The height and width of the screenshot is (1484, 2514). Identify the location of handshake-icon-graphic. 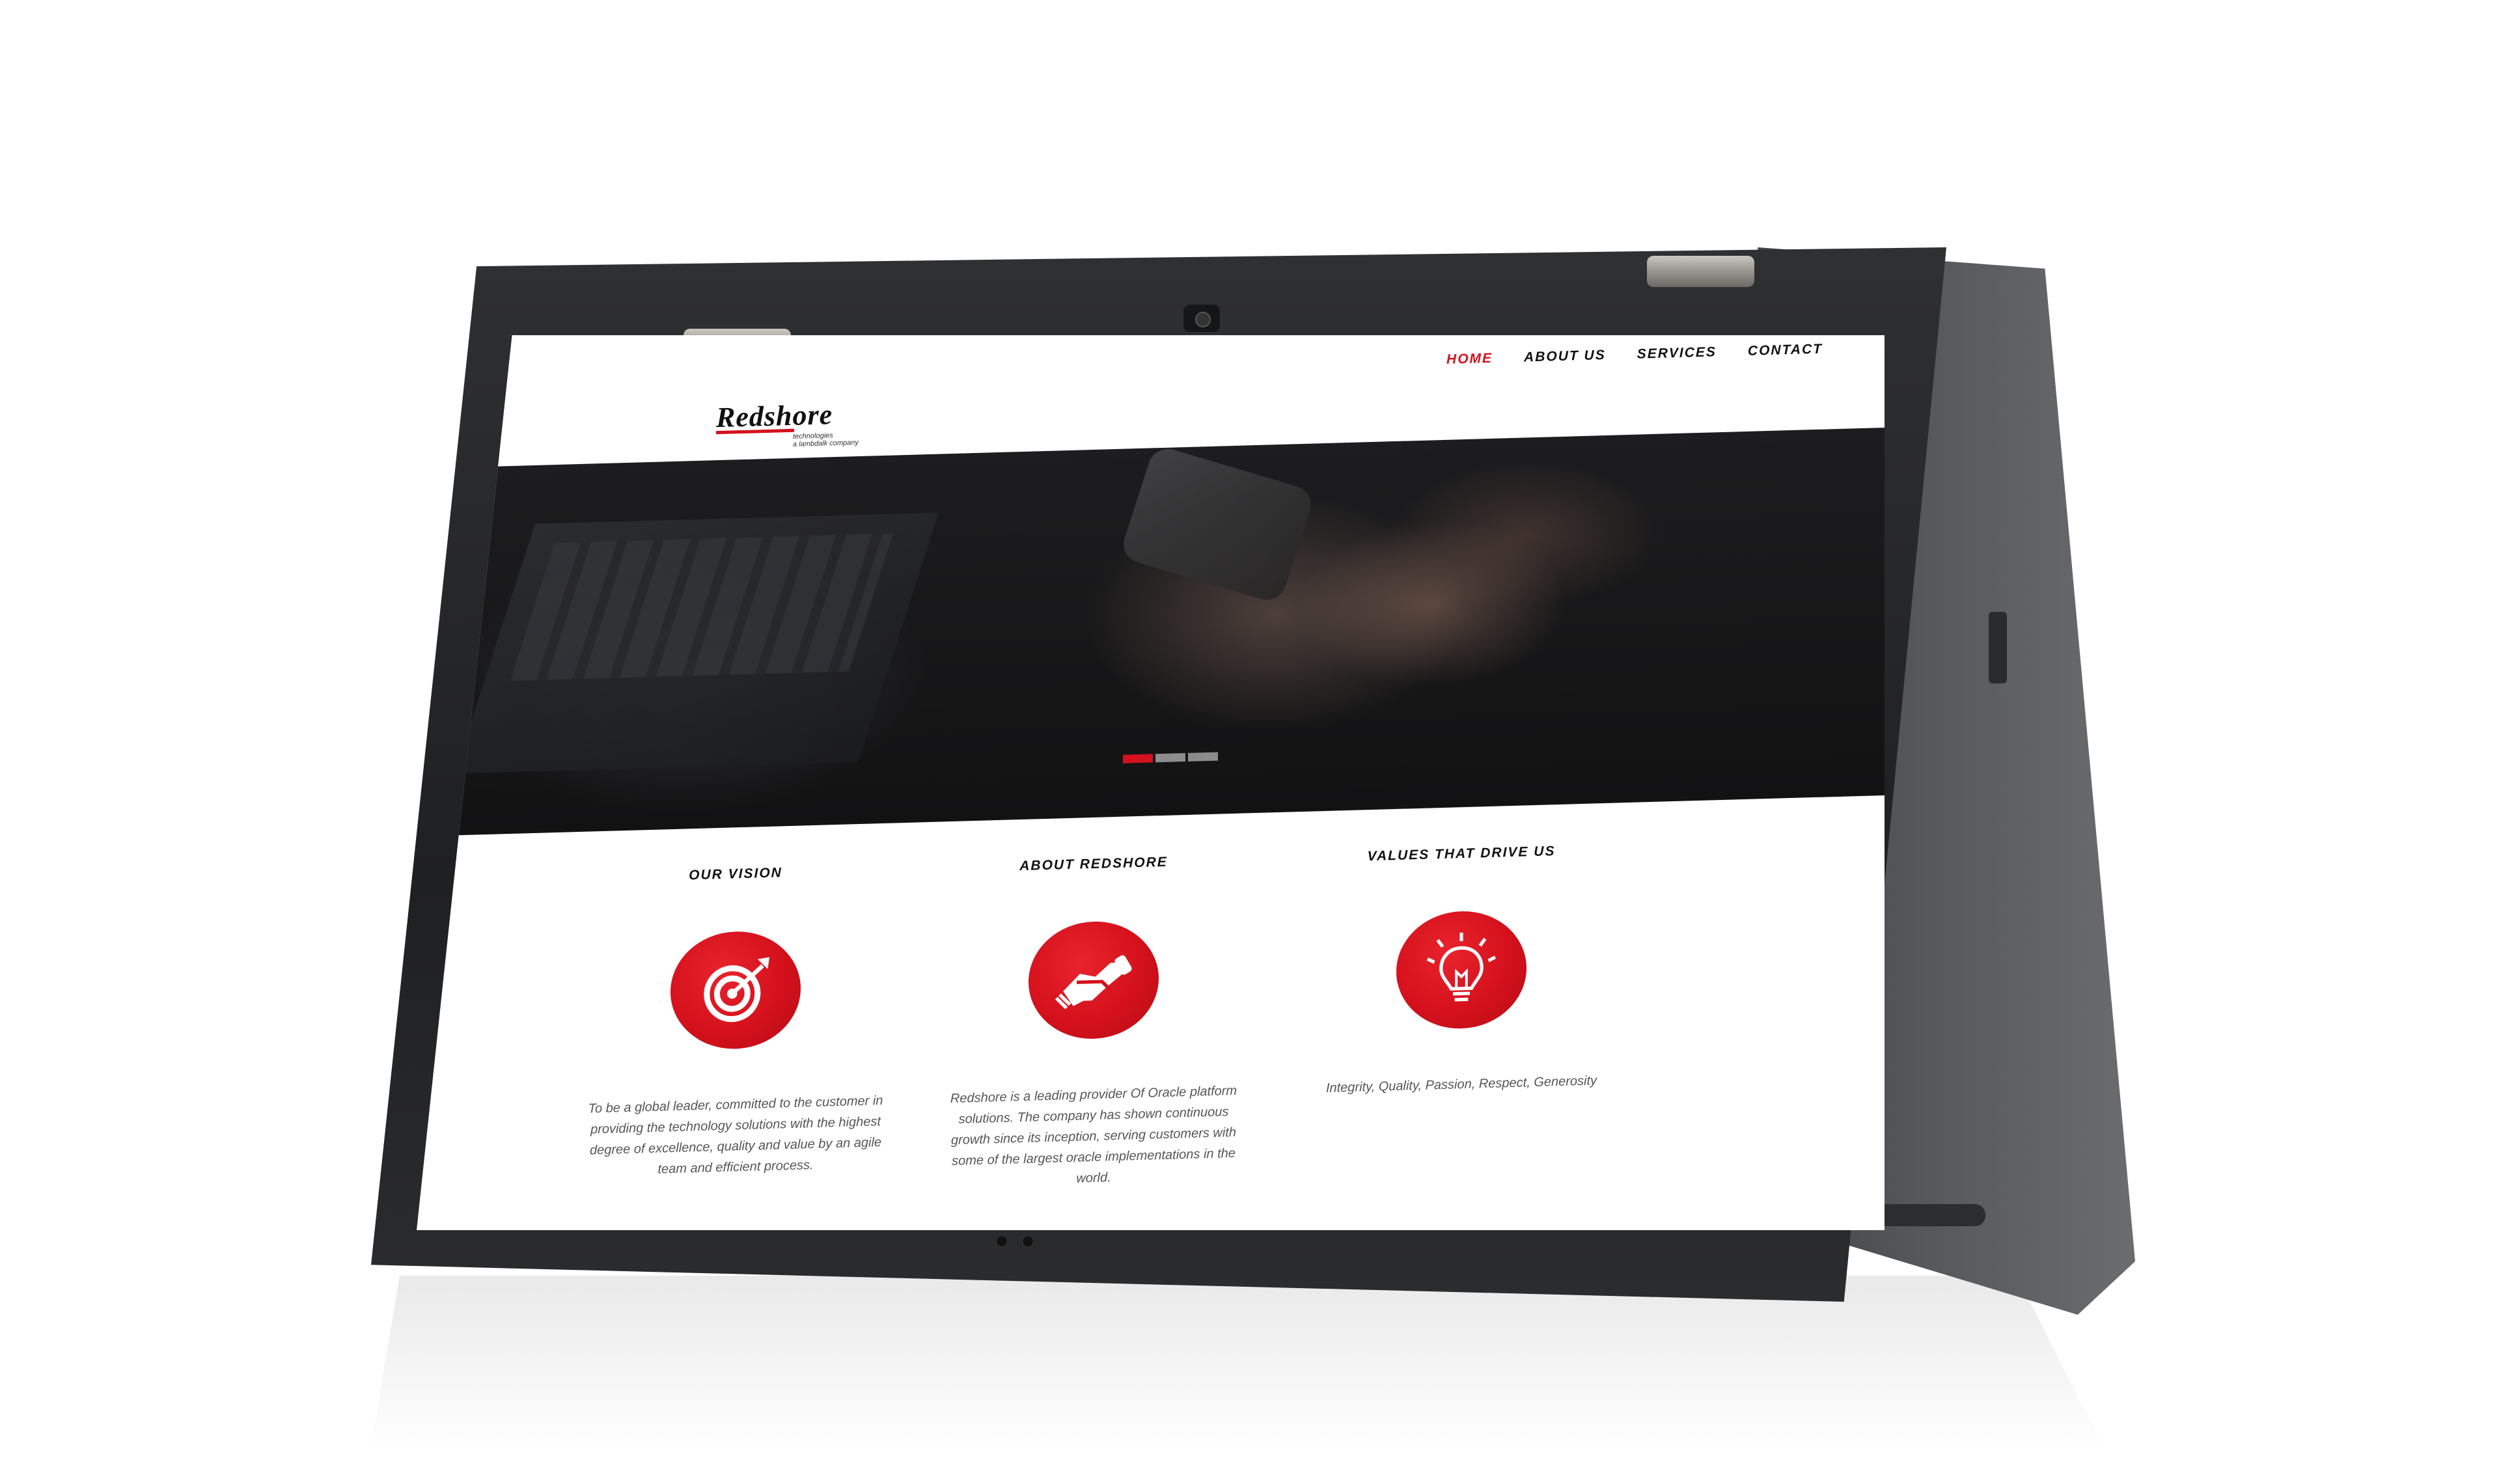
(1093, 982).